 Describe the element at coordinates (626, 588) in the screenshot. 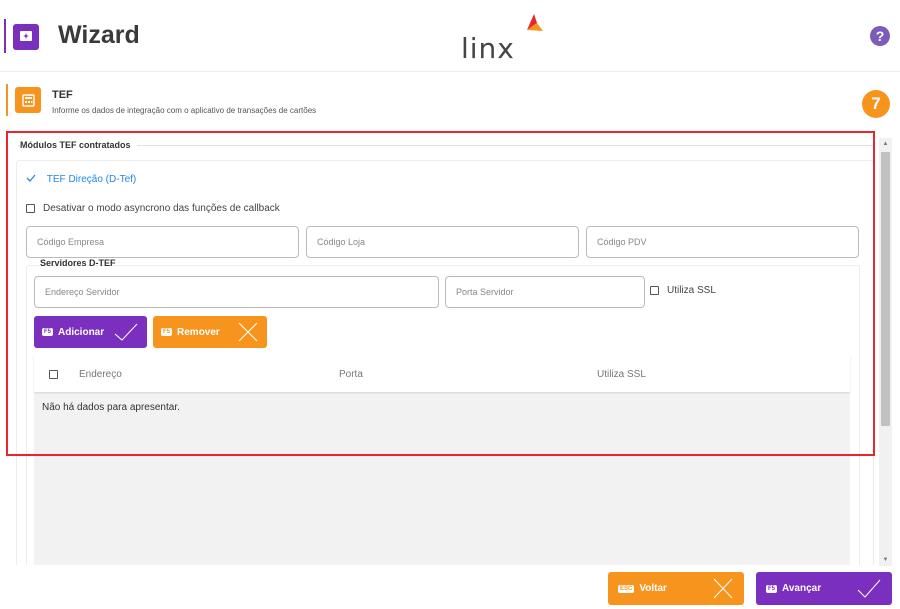

I see `key-hint: ESC` at that location.